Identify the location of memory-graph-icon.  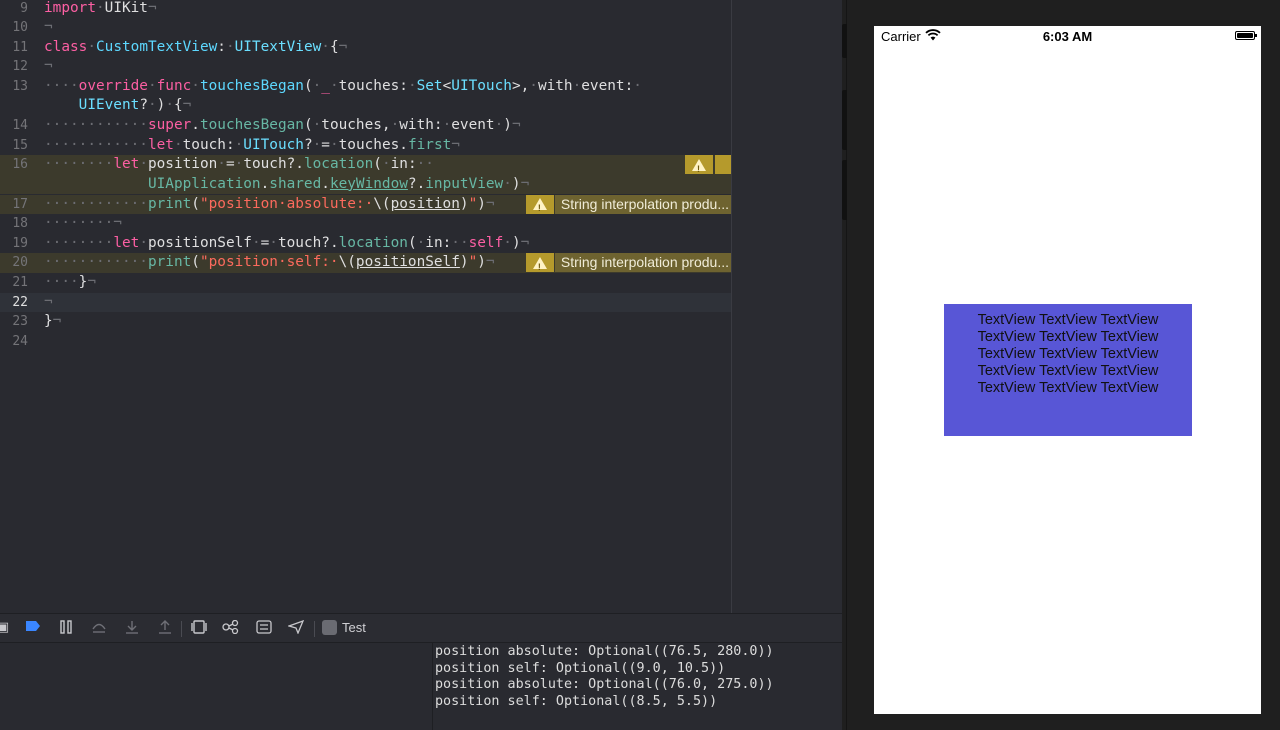
(231, 627).